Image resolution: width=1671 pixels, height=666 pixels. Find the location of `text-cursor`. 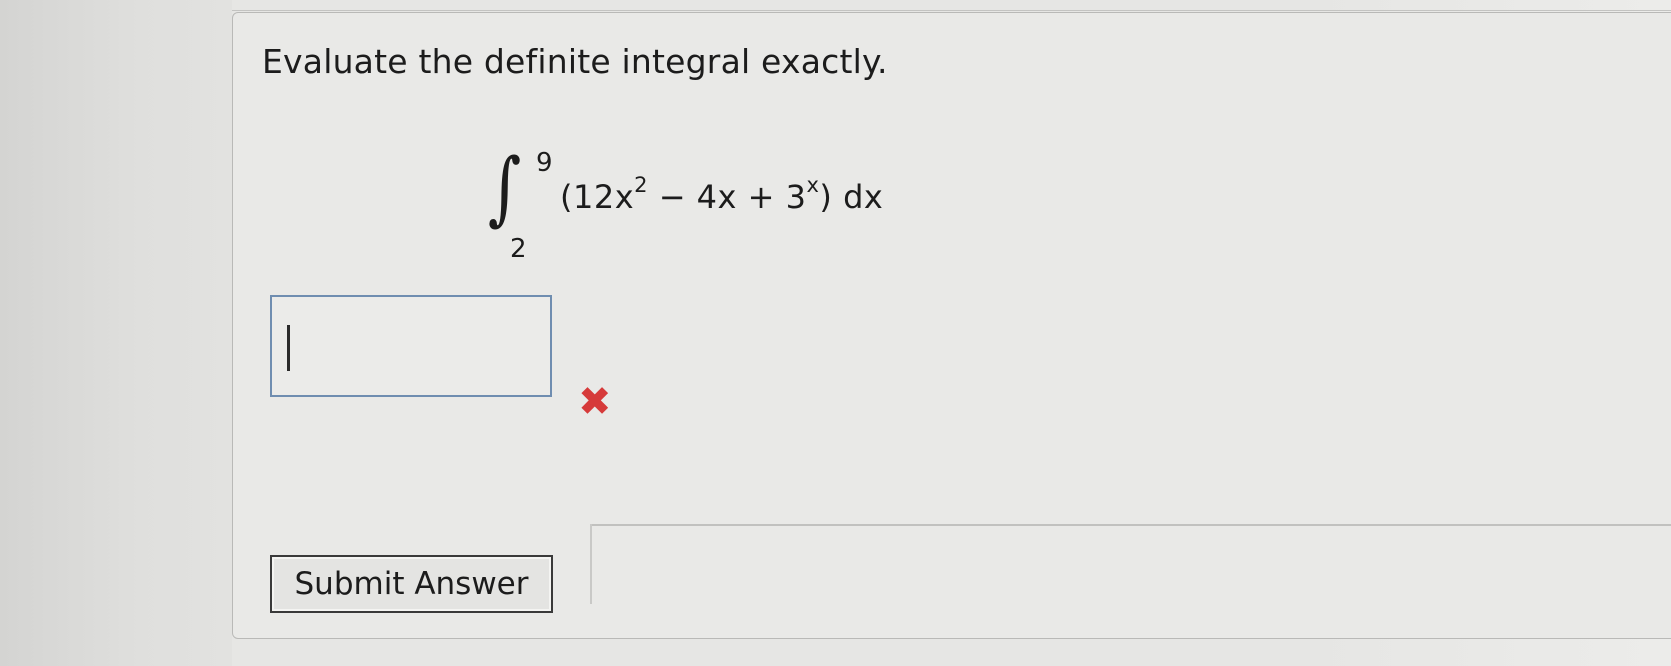

text-cursor is located at coordinates (288, 348).